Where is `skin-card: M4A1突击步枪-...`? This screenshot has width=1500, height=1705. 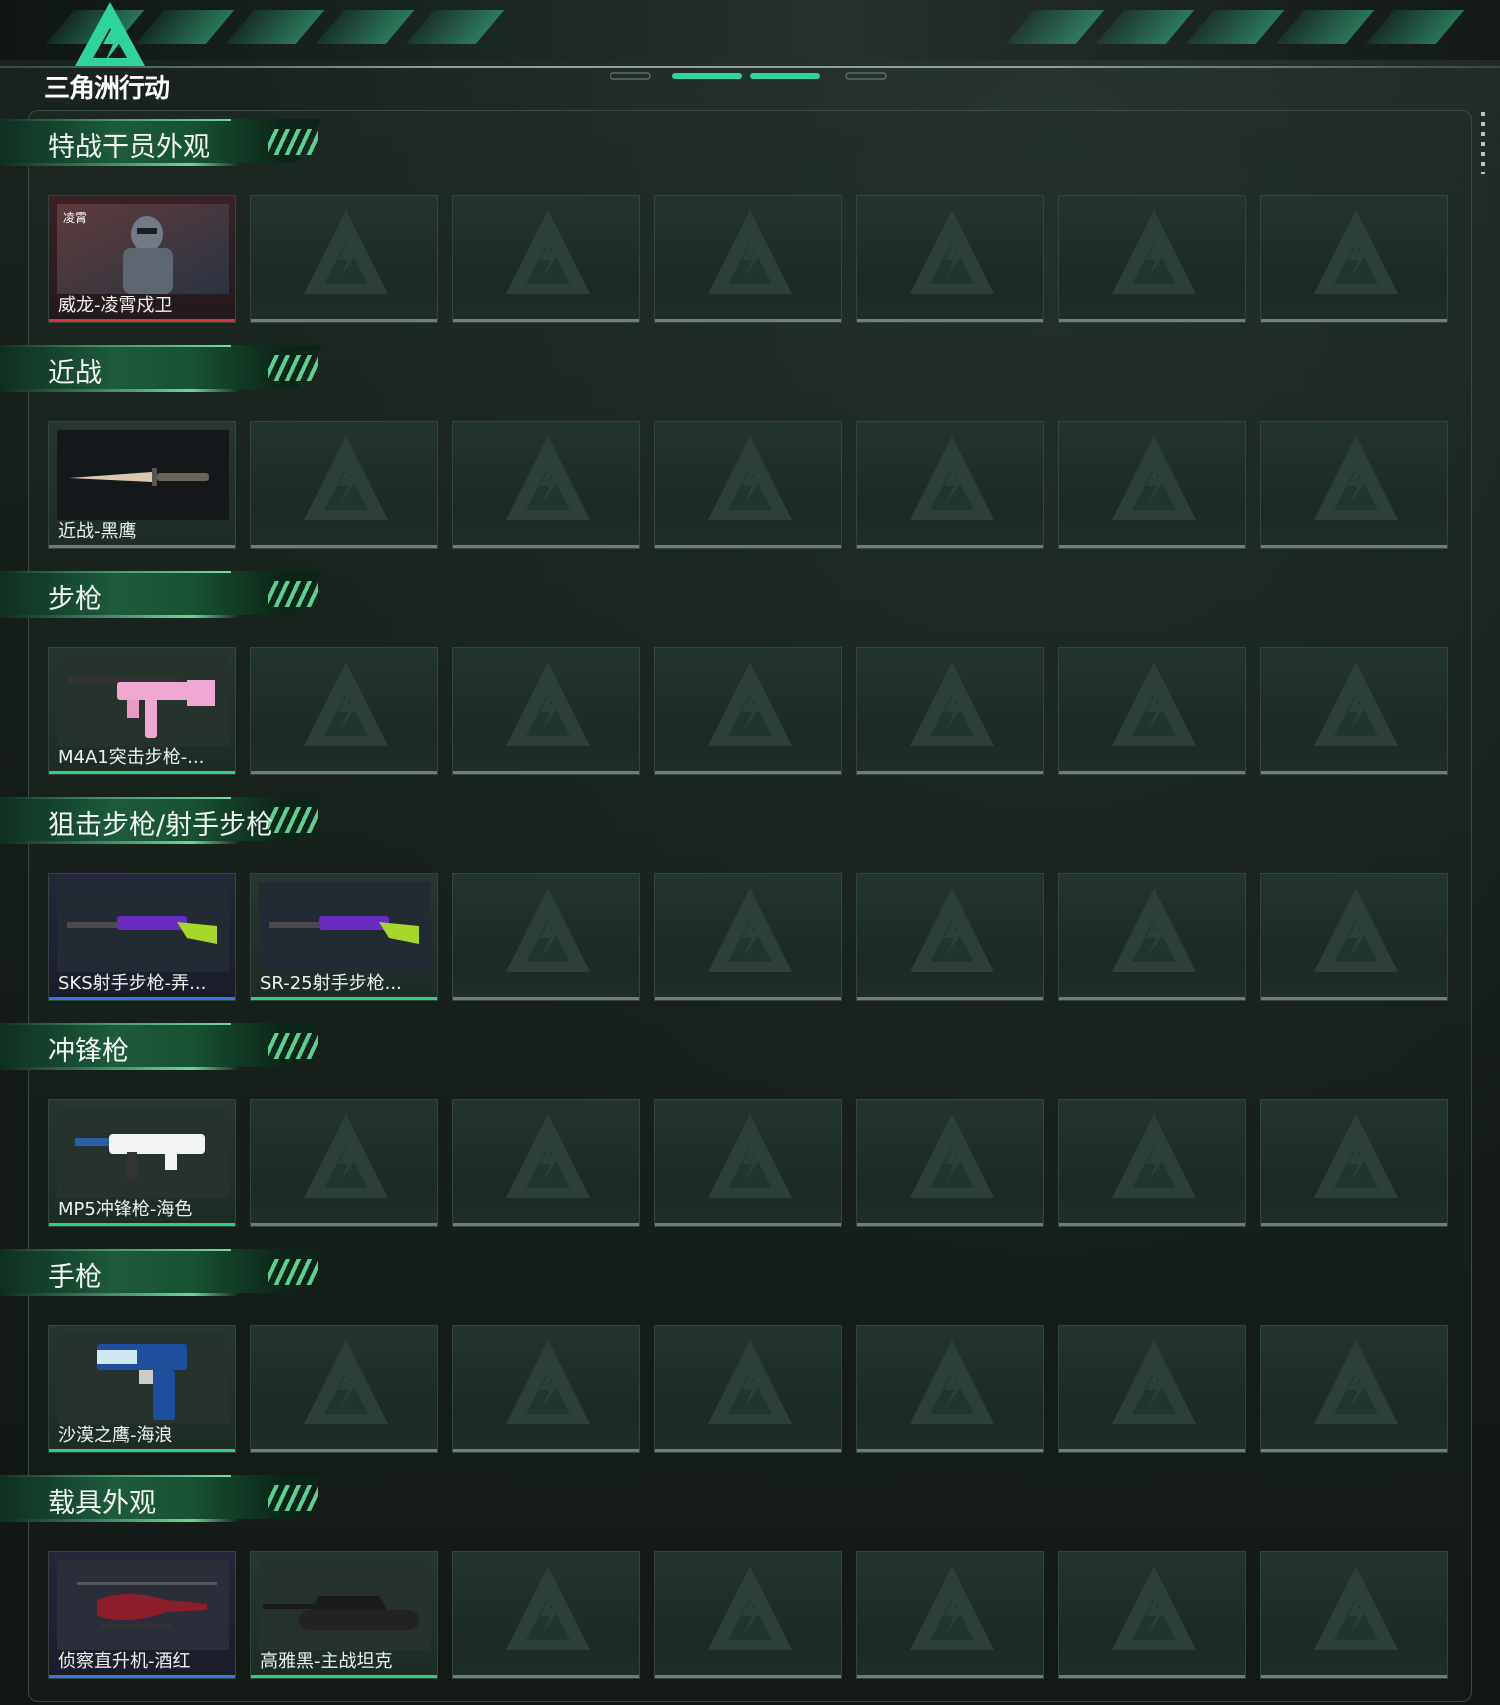 skin-card: M4A1突击步枪-... is located at coordinates (142, 711).